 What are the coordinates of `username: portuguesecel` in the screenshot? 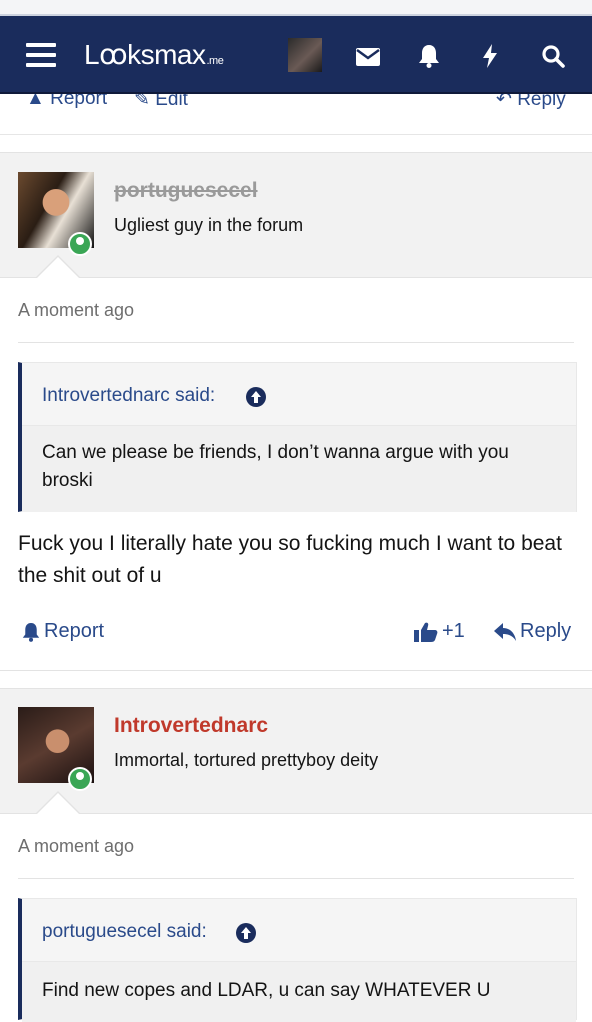 It's located at (186, 191).